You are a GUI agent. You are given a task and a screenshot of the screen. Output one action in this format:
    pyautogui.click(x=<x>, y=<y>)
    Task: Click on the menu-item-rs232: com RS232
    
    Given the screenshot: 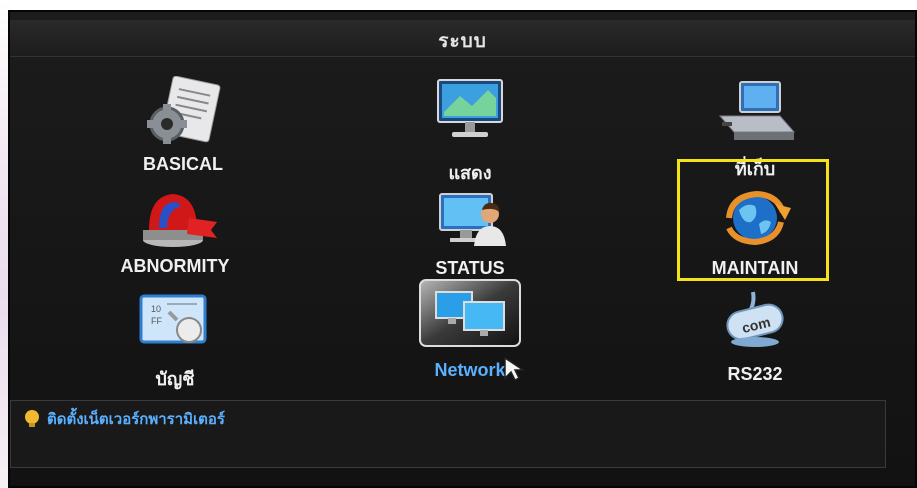 What is the action you would take?
    pyautogui.click(x=755, y=340)
    